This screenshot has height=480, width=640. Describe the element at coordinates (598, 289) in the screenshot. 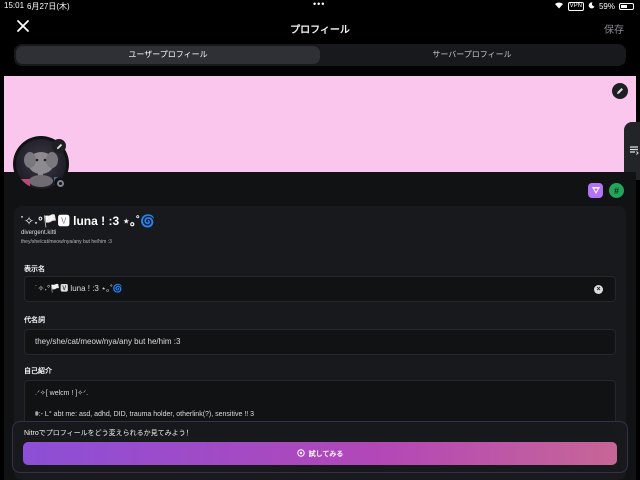

I see `clear-icon: ×` at that location.